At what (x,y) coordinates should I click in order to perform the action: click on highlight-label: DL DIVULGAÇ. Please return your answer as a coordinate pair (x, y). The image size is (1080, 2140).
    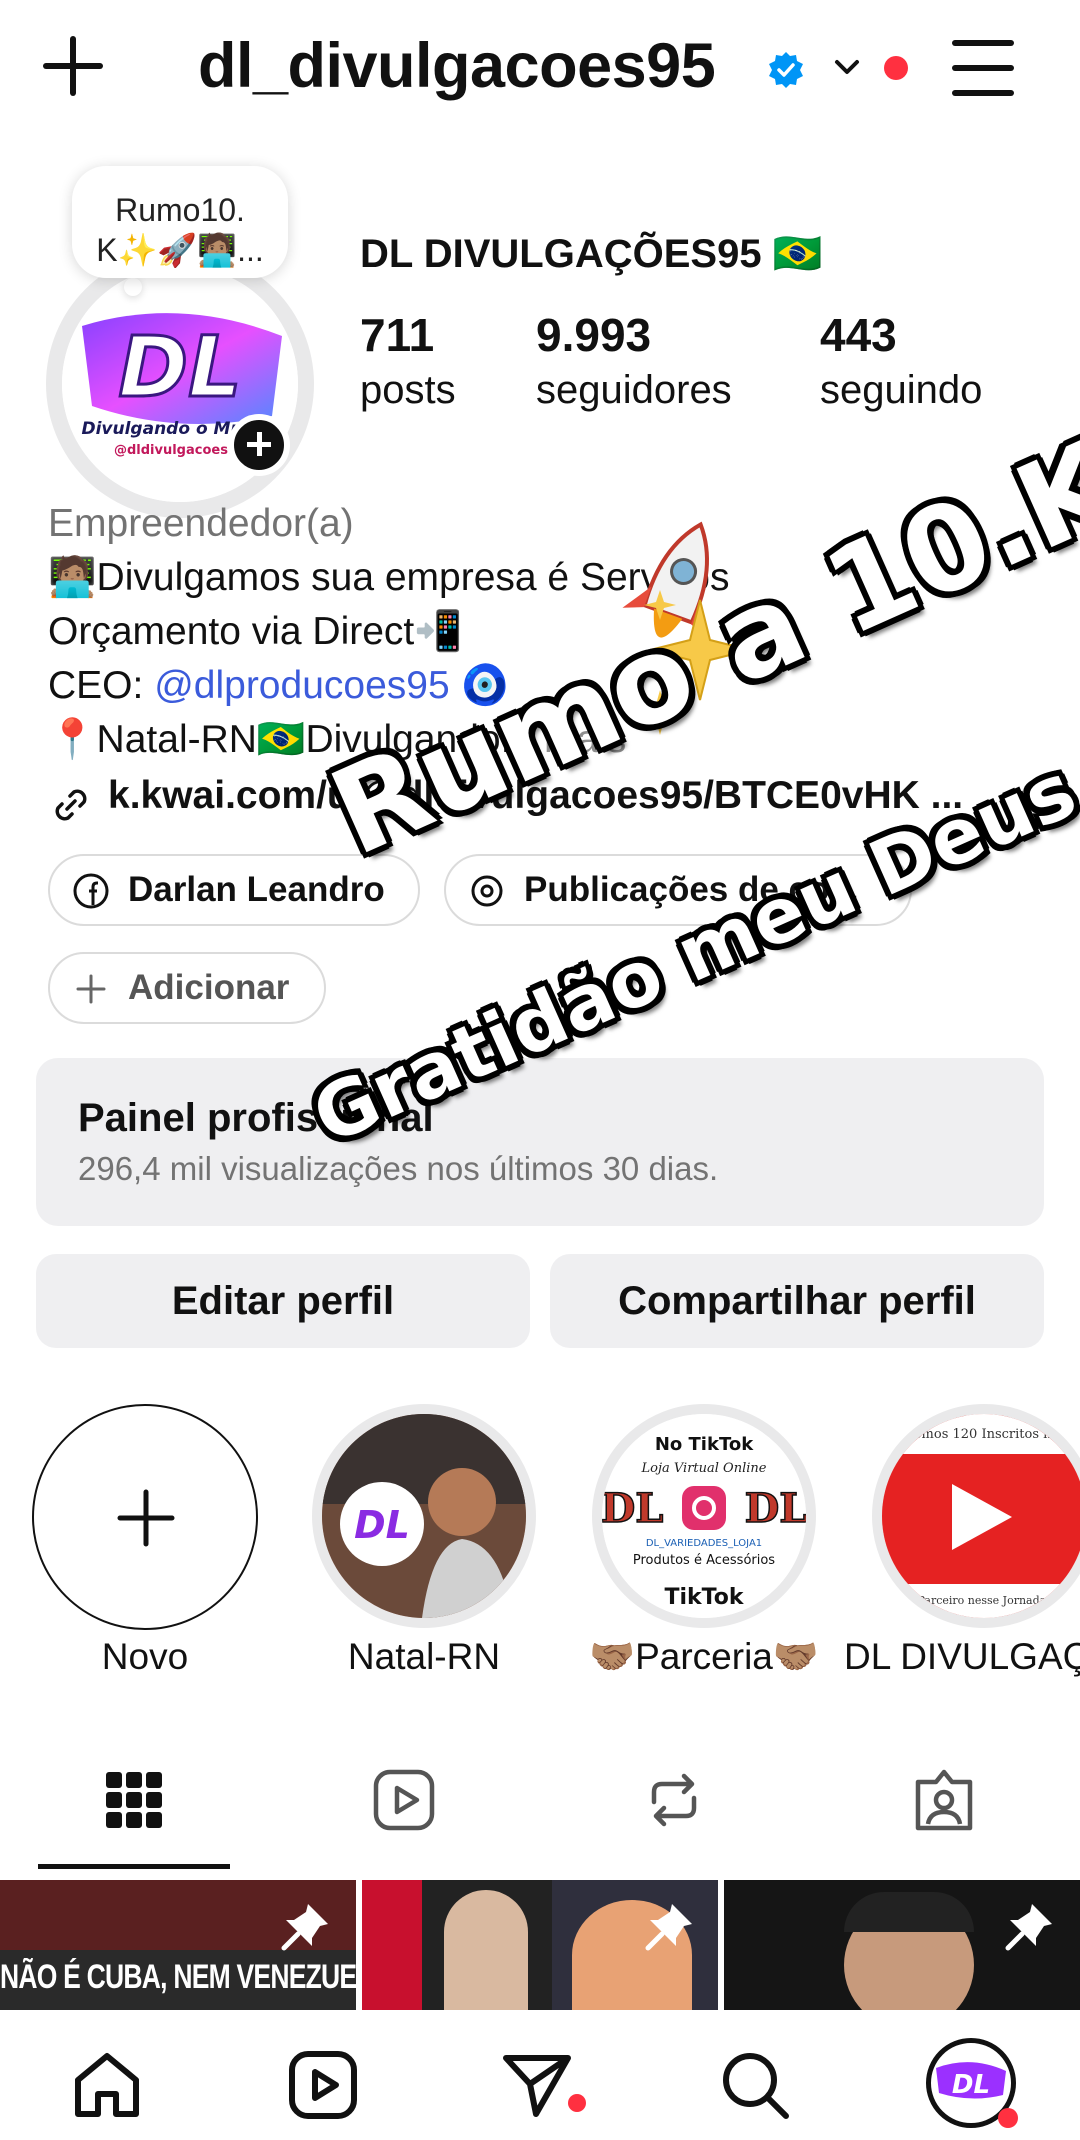
    Looking at the image, I should click on (962, 1656).